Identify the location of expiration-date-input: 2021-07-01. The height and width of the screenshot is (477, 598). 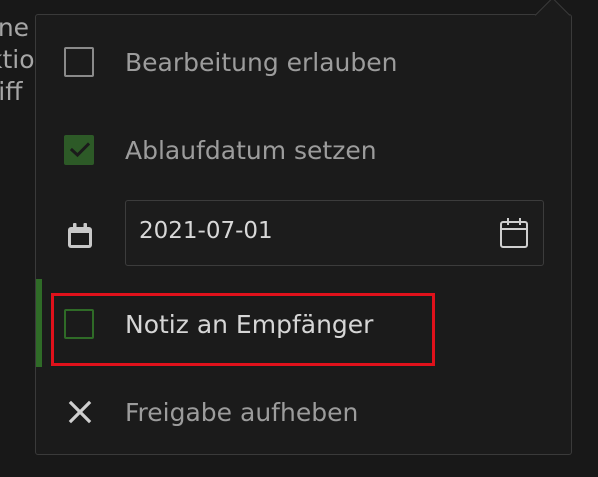
(334, 233).